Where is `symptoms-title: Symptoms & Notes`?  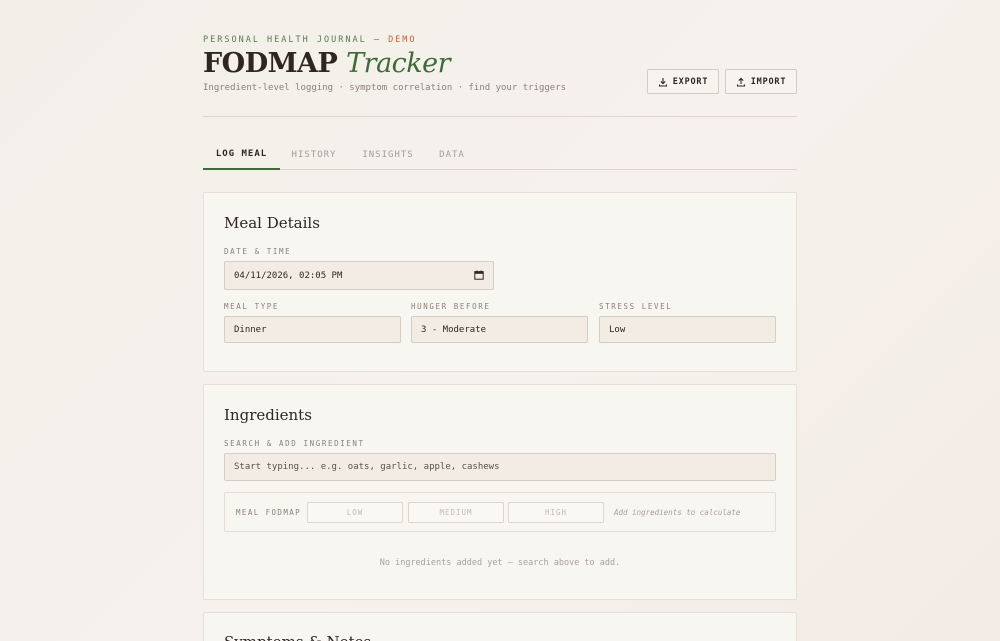 symptoms-title: Symptoms & Notes is located at coordinates (297, 637).